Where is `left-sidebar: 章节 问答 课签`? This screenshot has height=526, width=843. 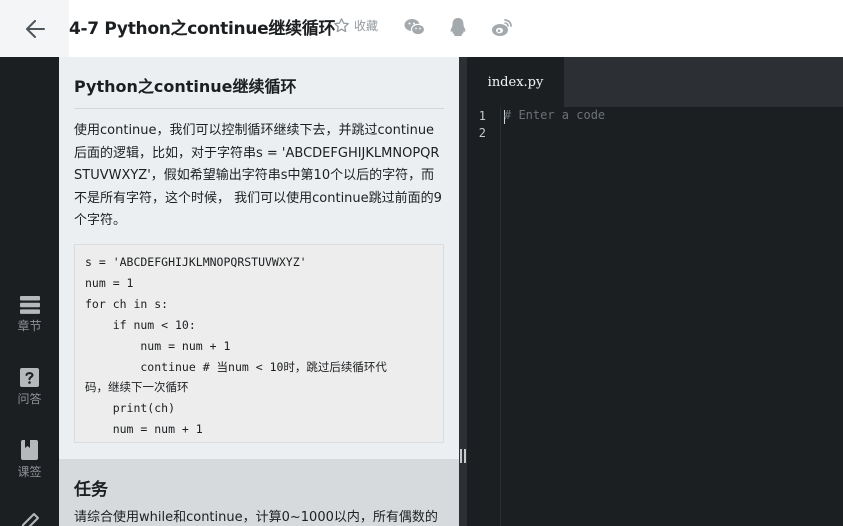
left-sidebar: 章节 问答 课签 is located at coordinates (29, 291).